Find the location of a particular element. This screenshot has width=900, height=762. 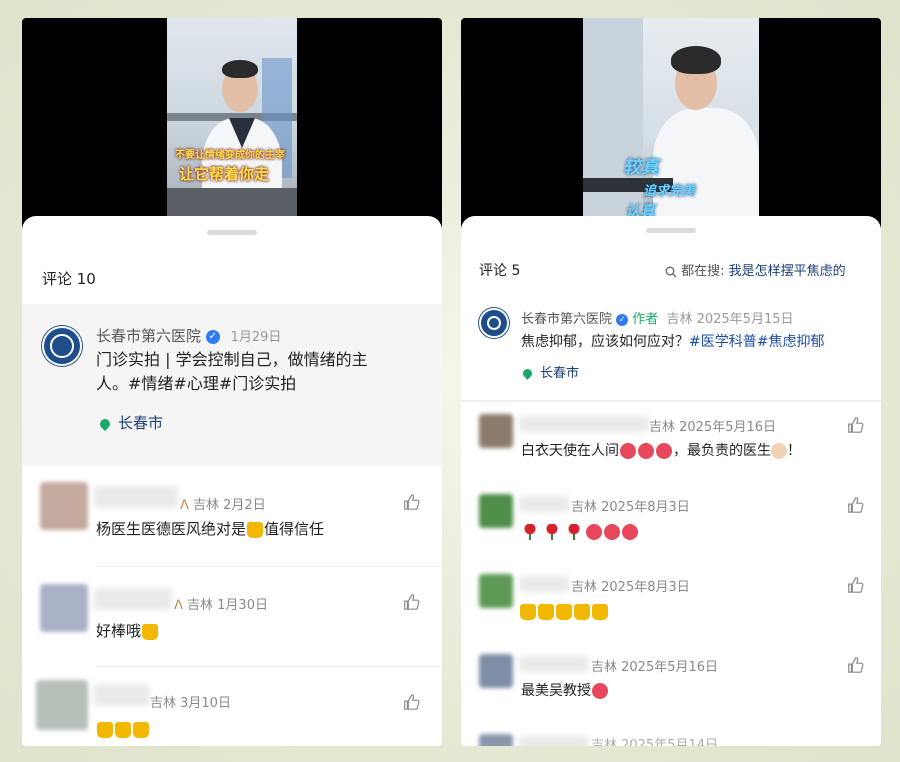

comment-meta: ᐱ 吉林 1月30日 is located at coordinates (221, 605).